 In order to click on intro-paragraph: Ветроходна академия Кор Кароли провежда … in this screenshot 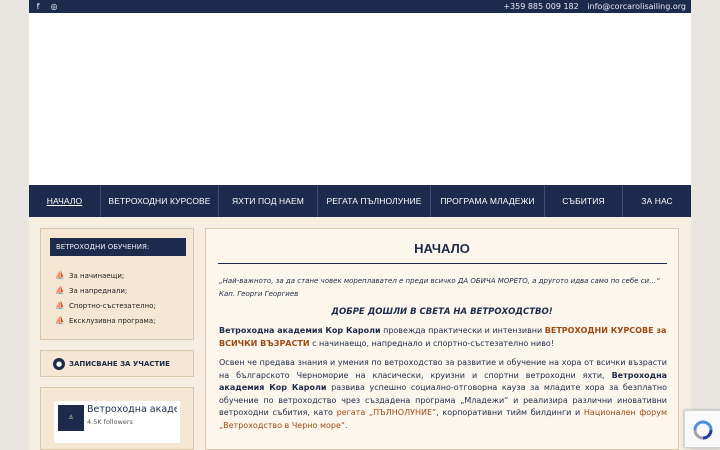, I will do `click(443, 337)`.